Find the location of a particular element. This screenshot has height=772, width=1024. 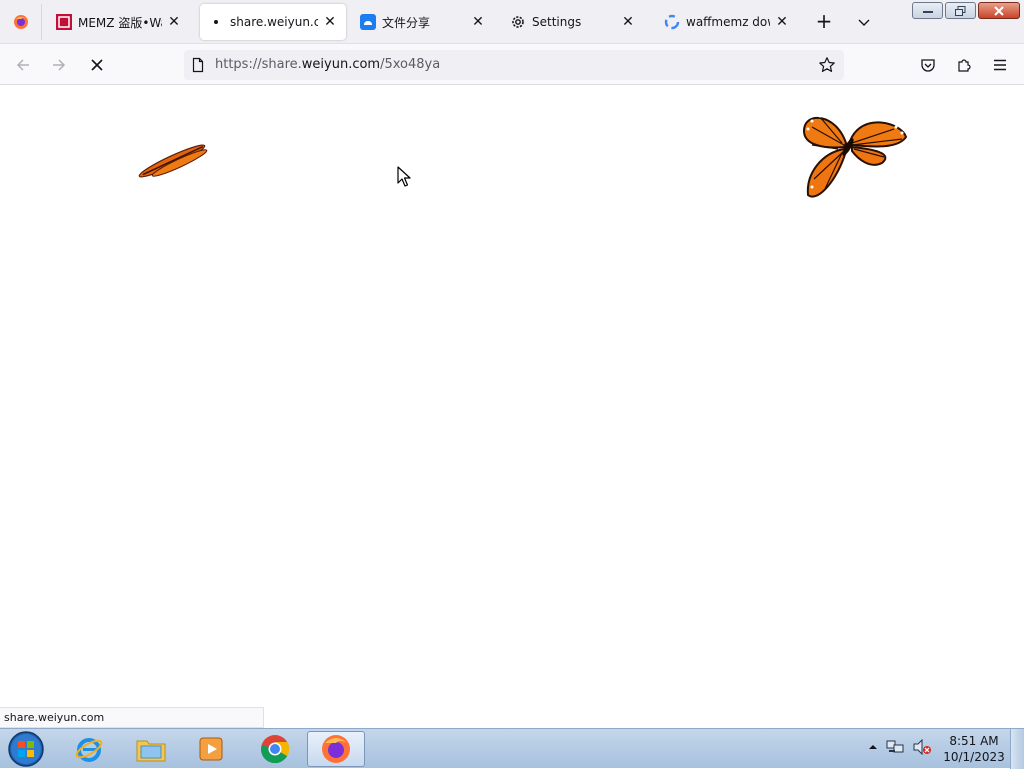

minimize-icon is located at coordinates (927, 11).